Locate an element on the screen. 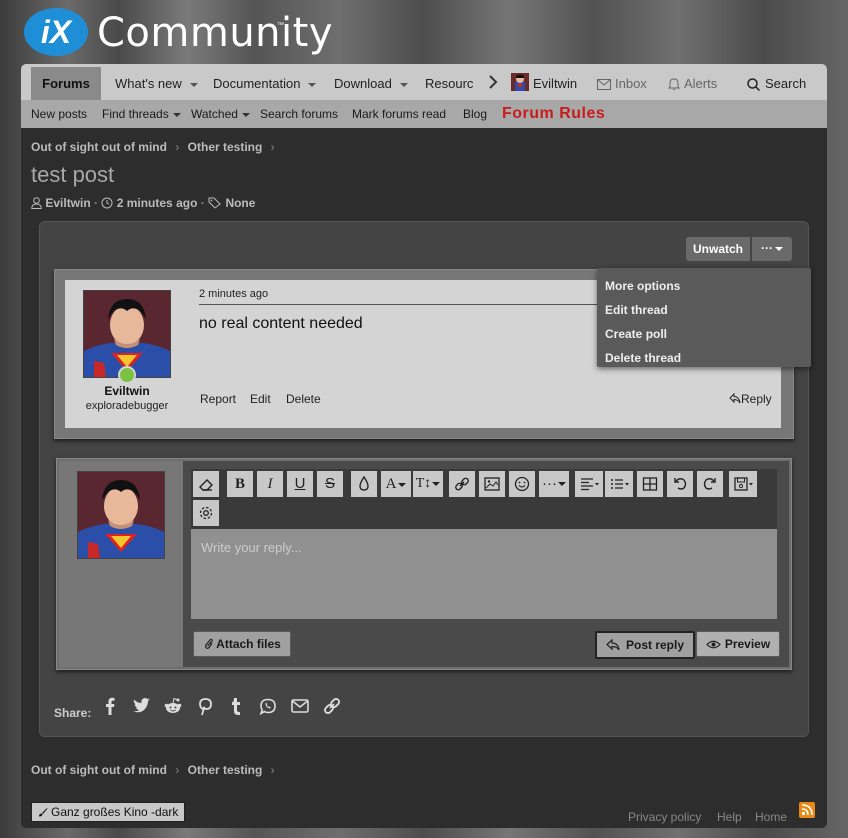 Image resolution: width=848 pixels, height=838 pixels. subnav-find-threads: Find threads is located at coordinates (141, 114).